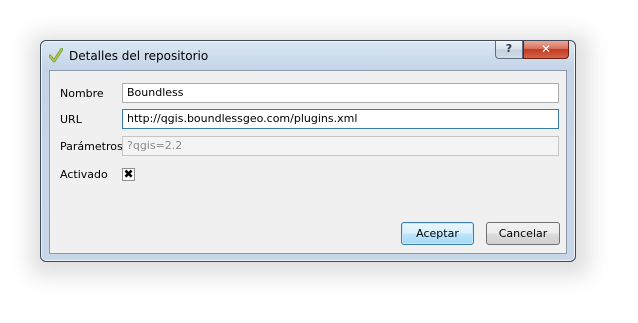 The width and height of the screenshot is (638, 323). Describe the element at coordinates (340, 146) in the screenshot. I see `parameters-input: ?qgis=2.2` at that location.